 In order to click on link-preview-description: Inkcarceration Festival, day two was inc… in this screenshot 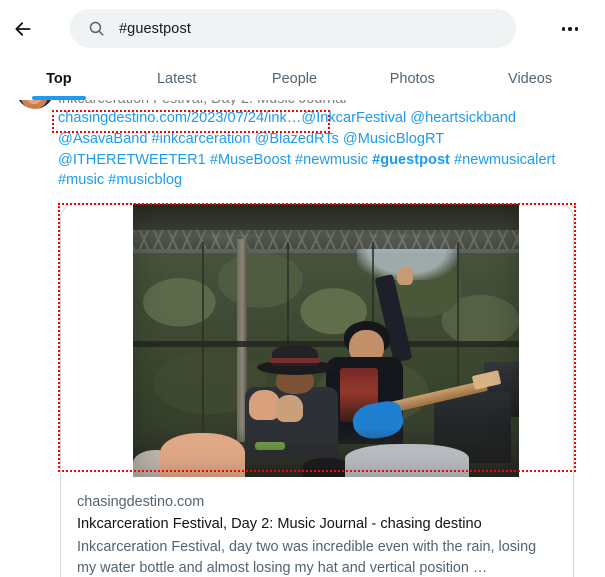, I will do `click(307, 557)`.